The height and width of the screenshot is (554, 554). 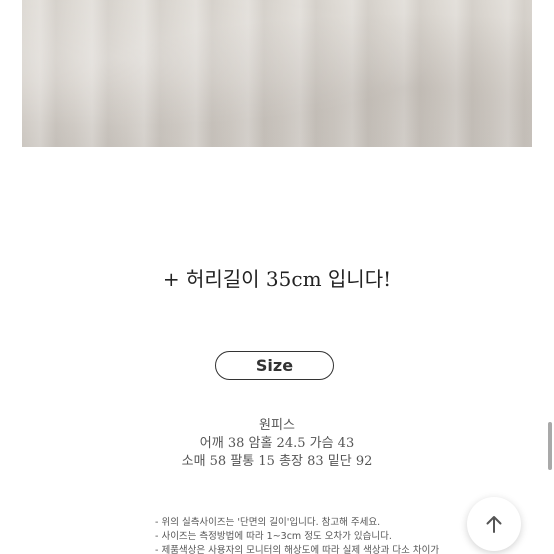 What do you see at coordinates (550, 446) in the screenshot?
I see `vertical-scrollbar-thumb` at bounding box center [550, 446].